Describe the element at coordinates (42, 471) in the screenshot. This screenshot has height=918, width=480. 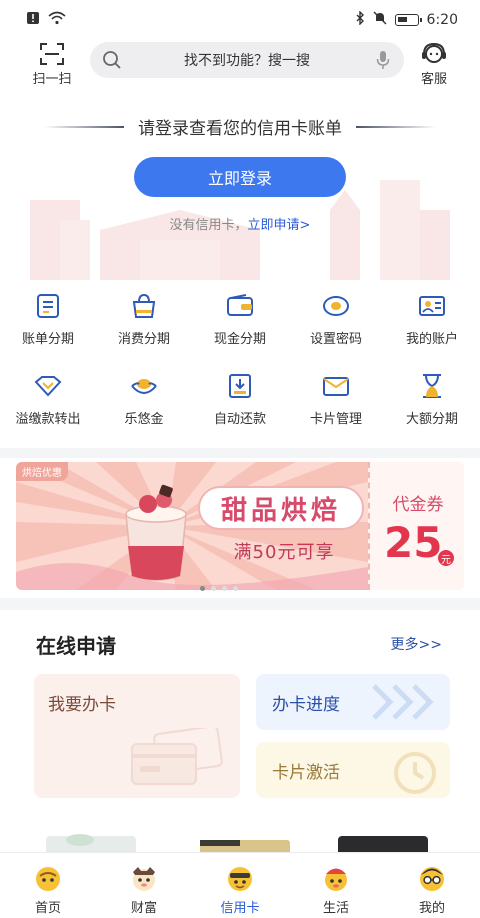
I see `banner-tag: 烘焙优惠` at that location.